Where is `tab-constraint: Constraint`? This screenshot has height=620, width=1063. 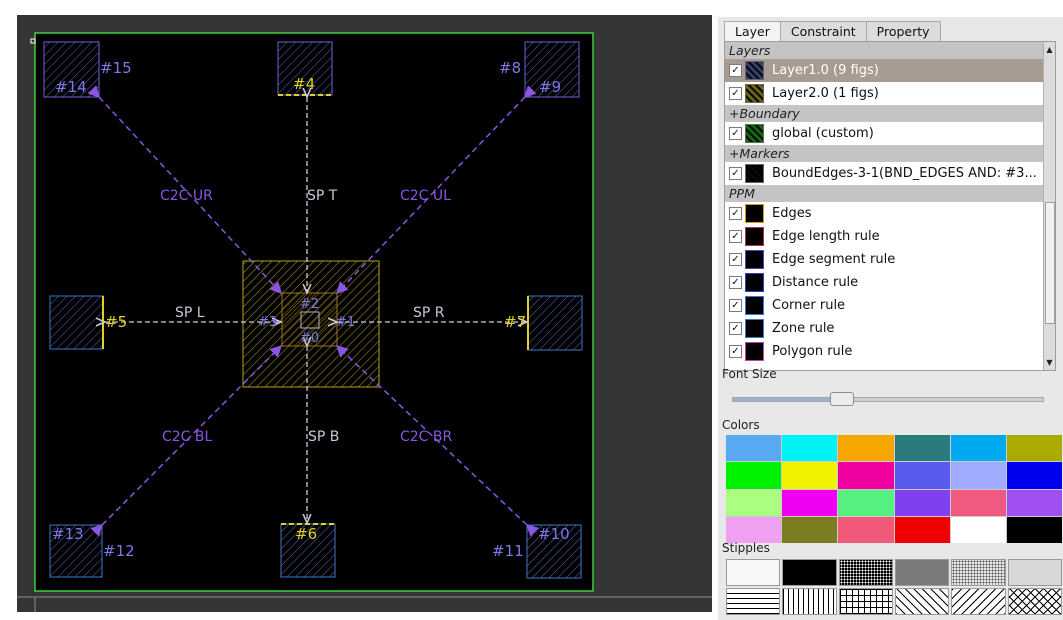
tab-constraint: Constraint is located at coordinates (823, 31).